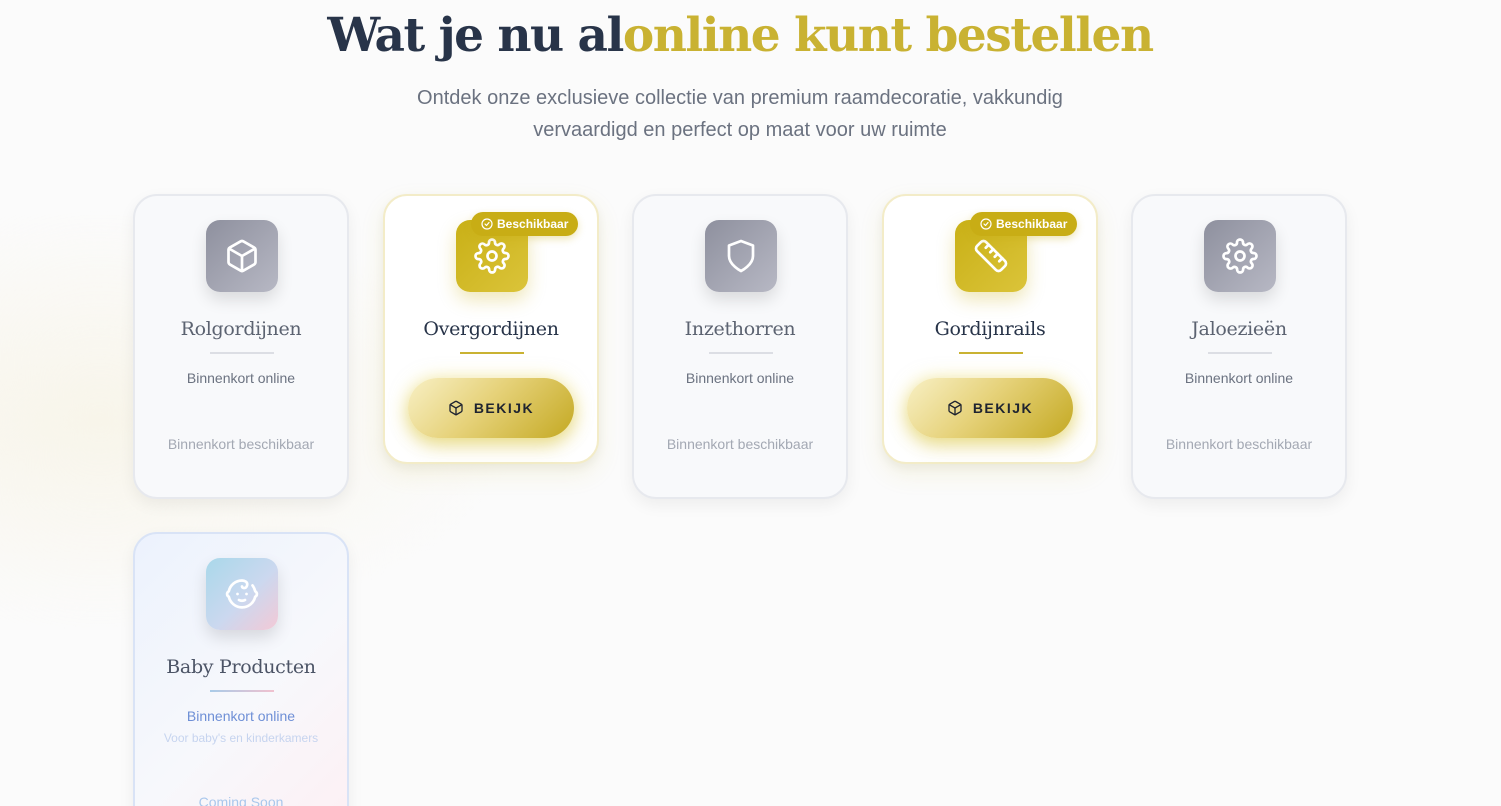 The height and width of the screenshot is (806, 1501). What do you see at coordinates (242, 594) in the screenshot?
I see `baby-icon` at bounding box center [242, 594].